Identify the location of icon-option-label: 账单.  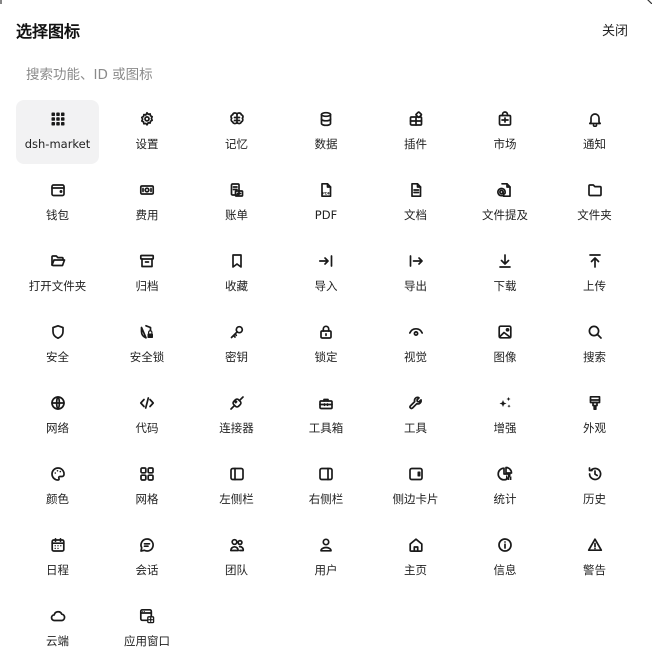
(236, 215).